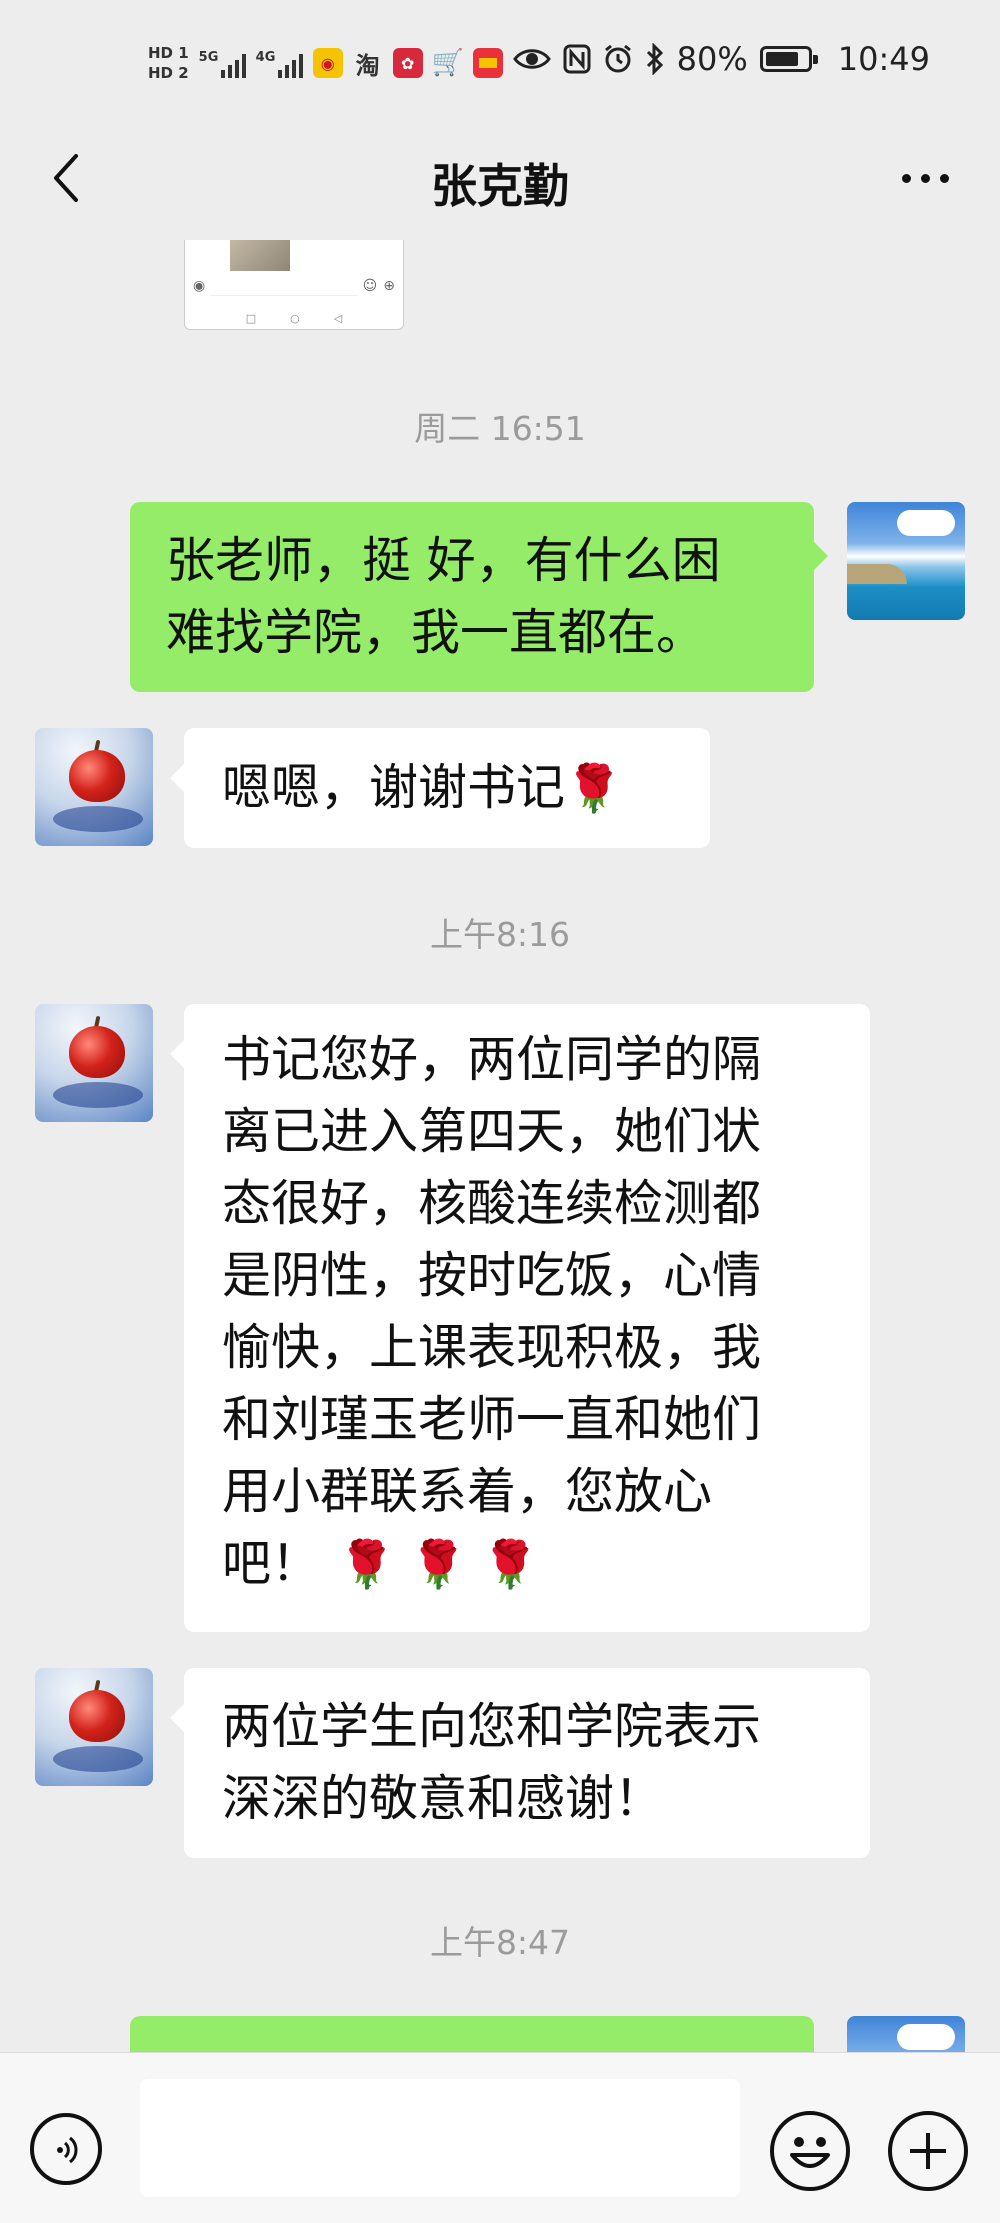  I want to click on message-text: 嗯嗯，谢谢书记, so click(394, 787).